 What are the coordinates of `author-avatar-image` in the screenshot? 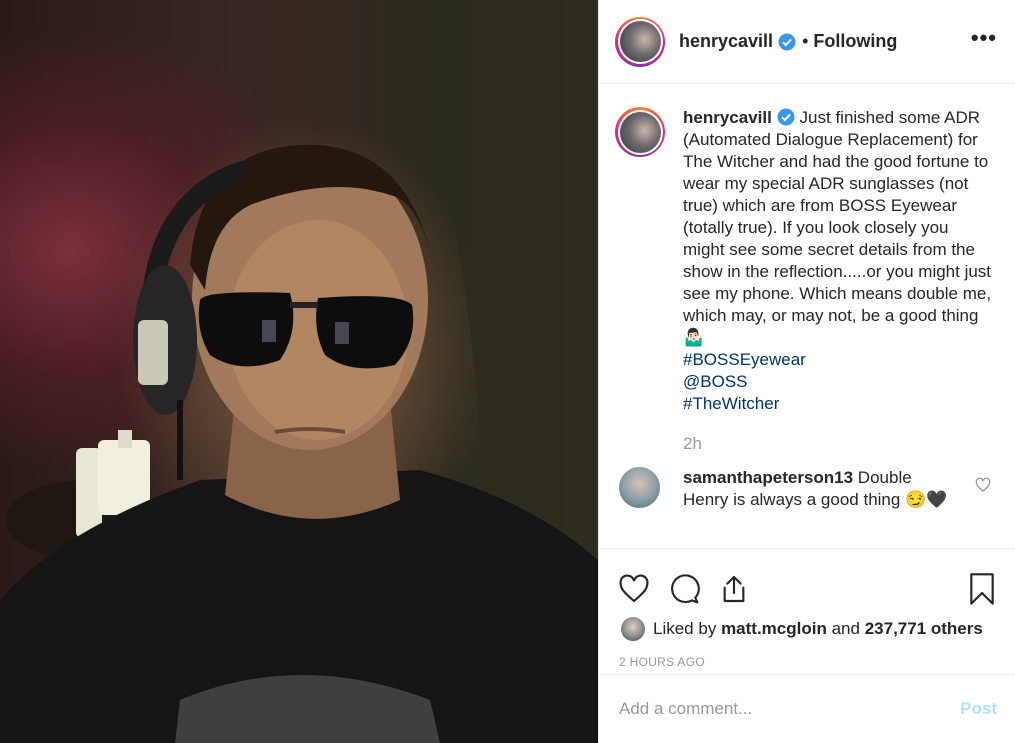 It's located at (640, 41).